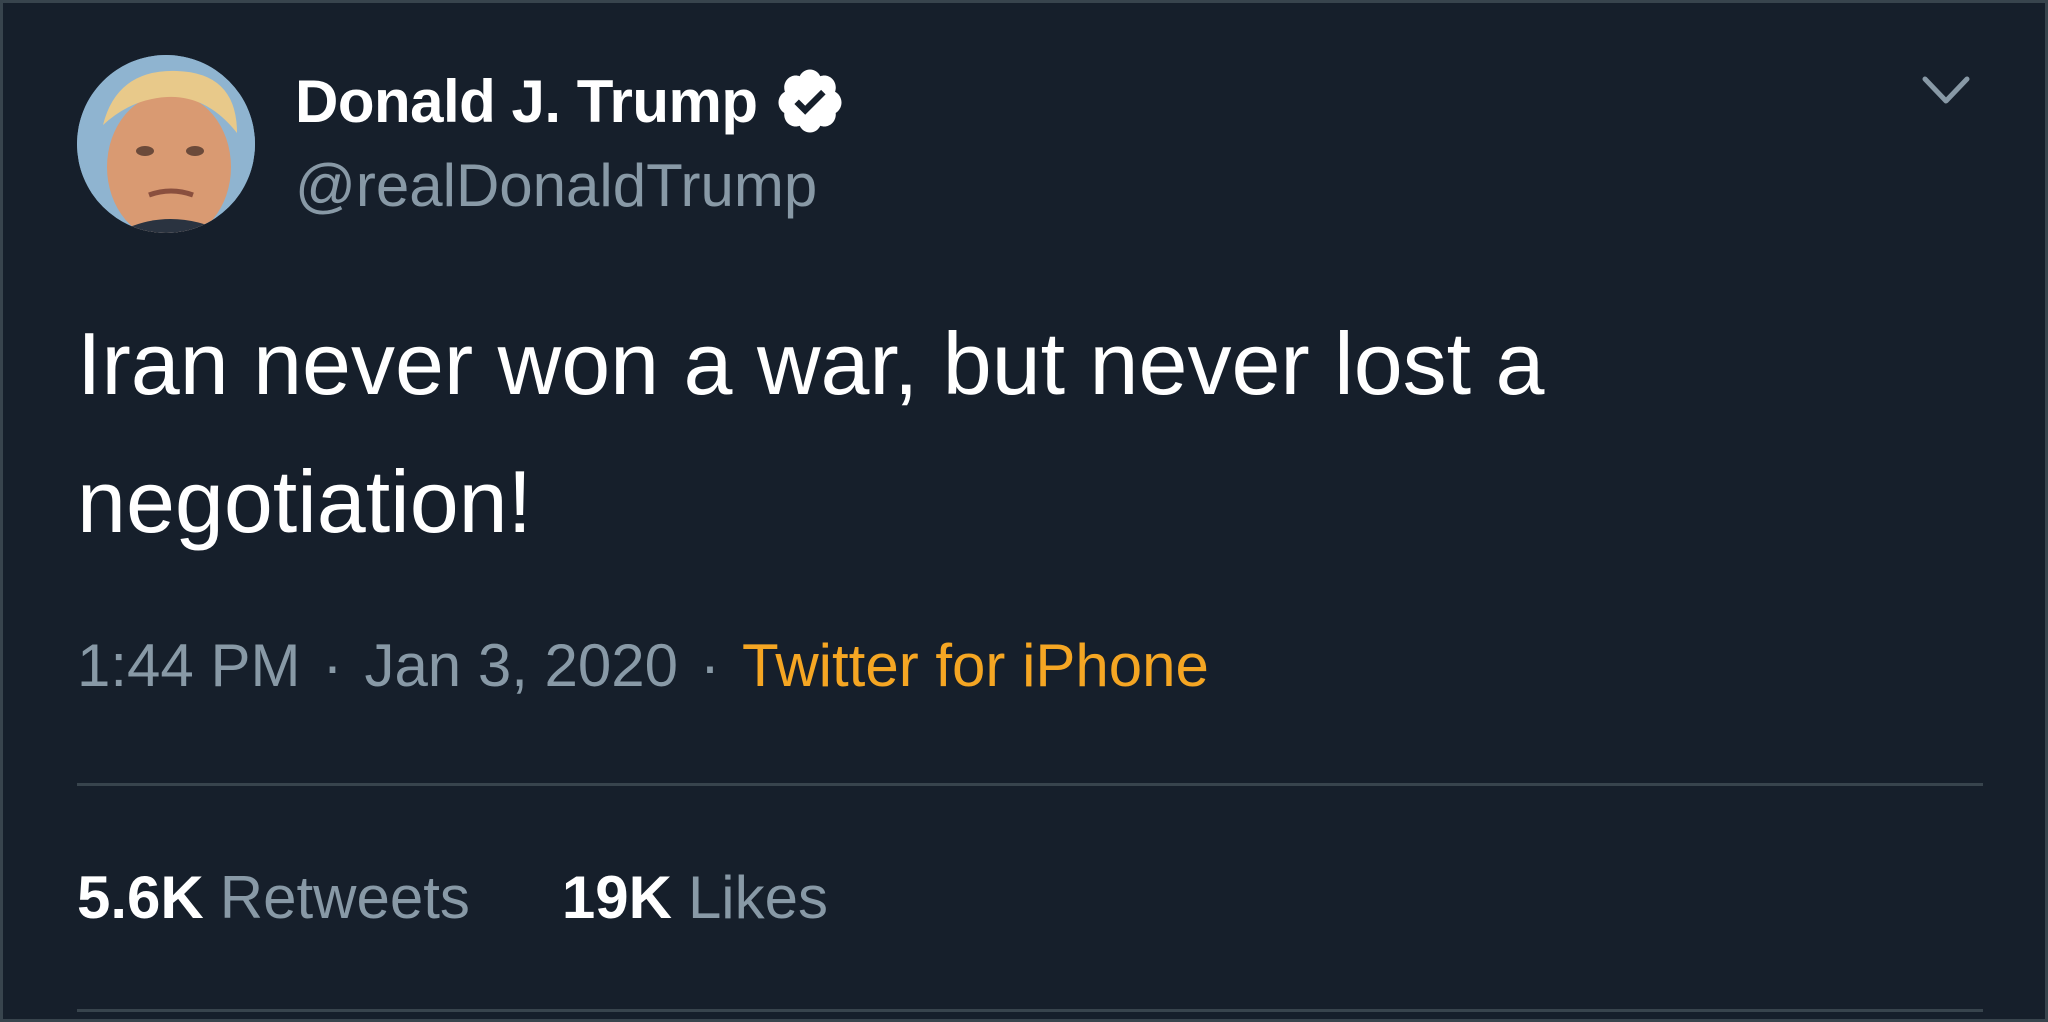  What do you see at coordinates (344, 897) in the screenshot?
I see `retweets-label: Retweets` at bounding box center [344, 897].